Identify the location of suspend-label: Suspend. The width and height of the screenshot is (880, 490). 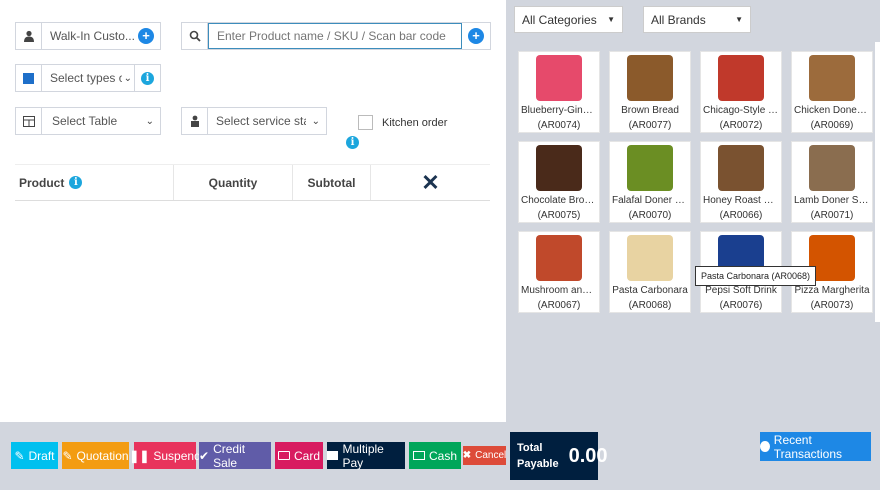
(177, 455).